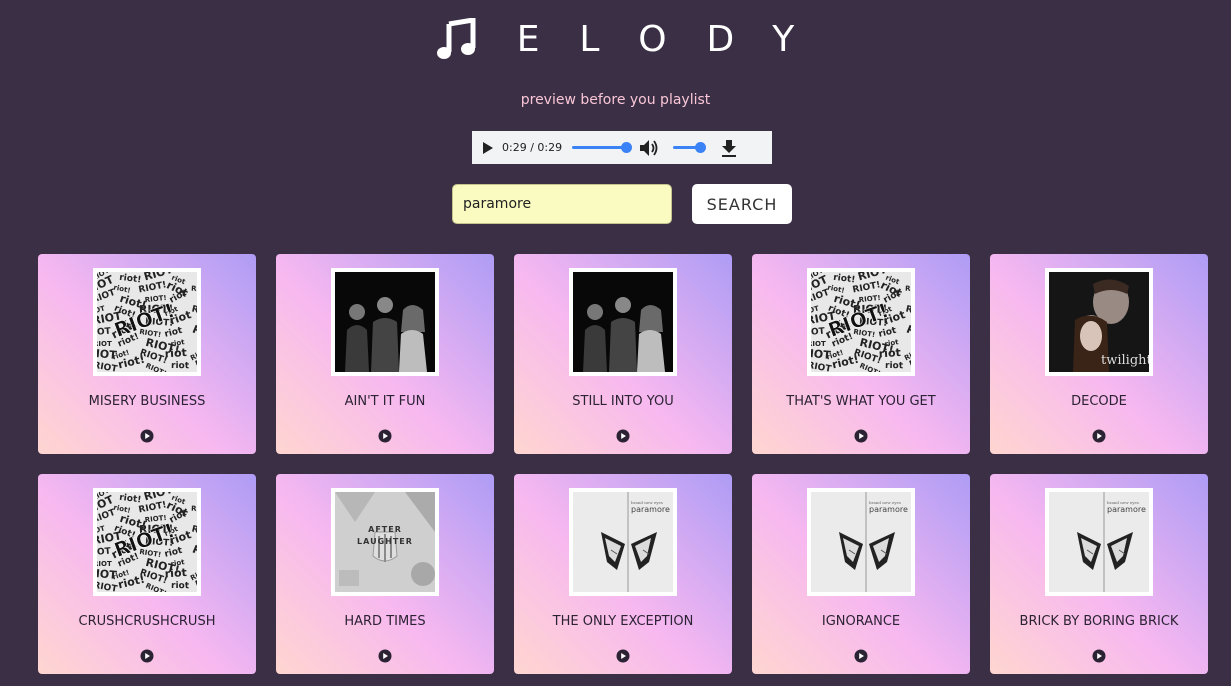  I want to click on logo-text: ELODY, so click(675, 39).